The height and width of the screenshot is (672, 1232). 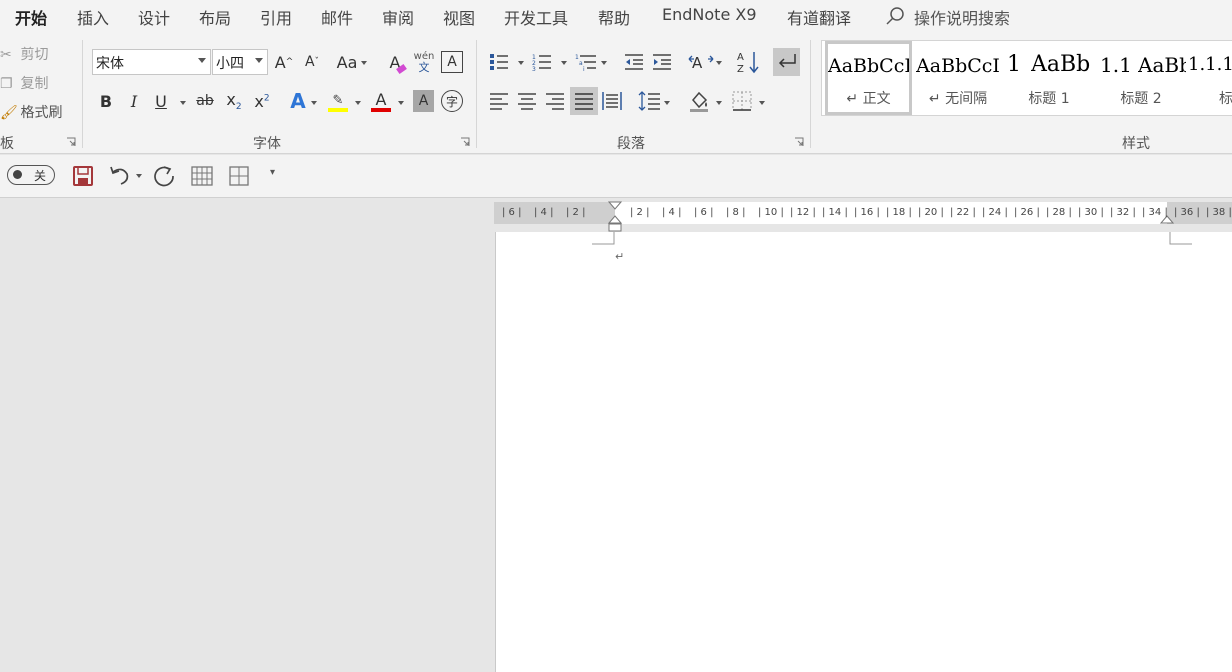 What do you see at coordinates (154, 17) in the screenshot?
I see `tab-design: 设计` at bounding box center [154, 17].